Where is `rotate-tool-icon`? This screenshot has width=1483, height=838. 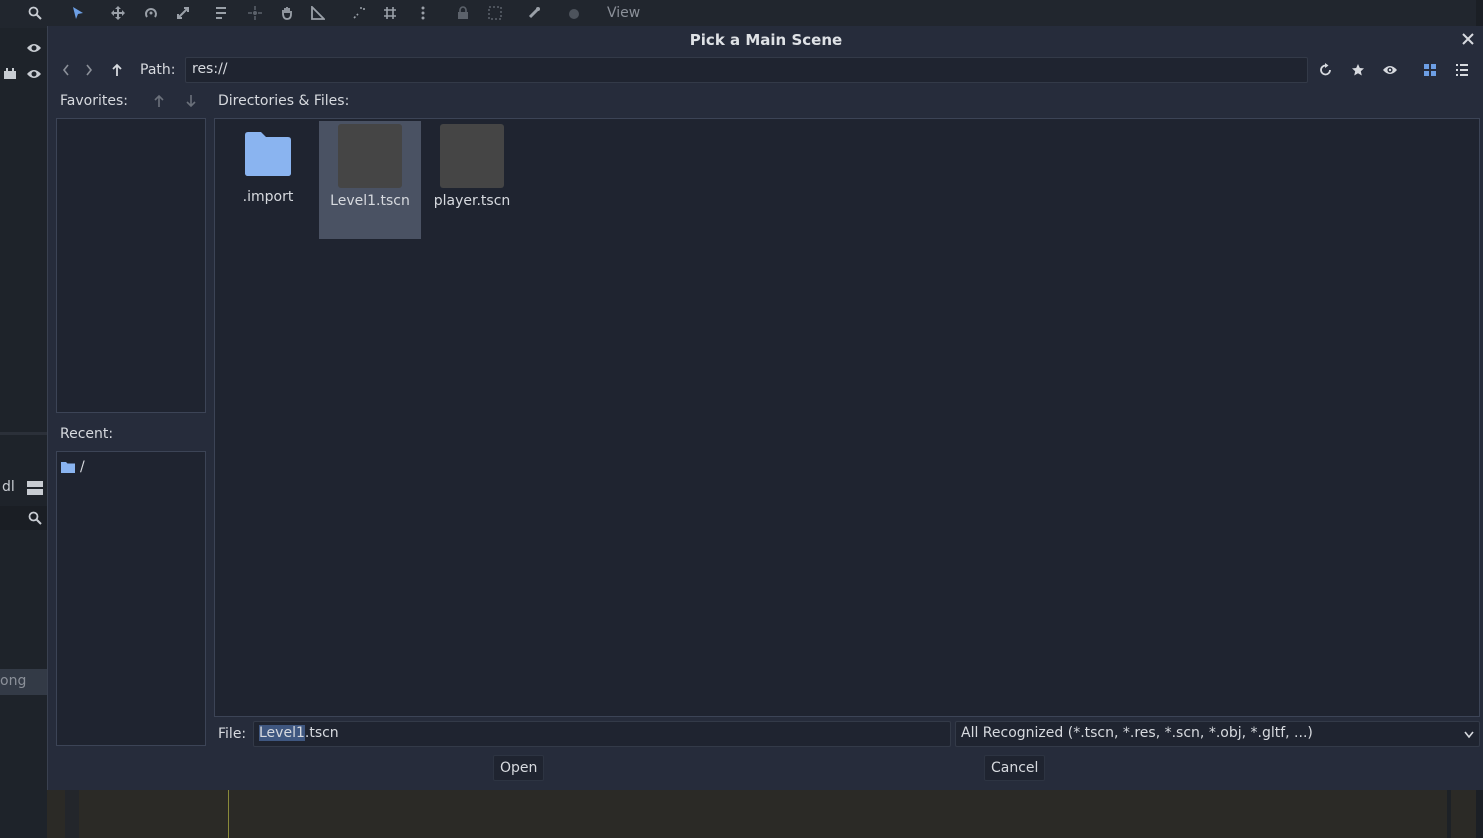 rotate-tool-icon is located at coordinates (151, 13).